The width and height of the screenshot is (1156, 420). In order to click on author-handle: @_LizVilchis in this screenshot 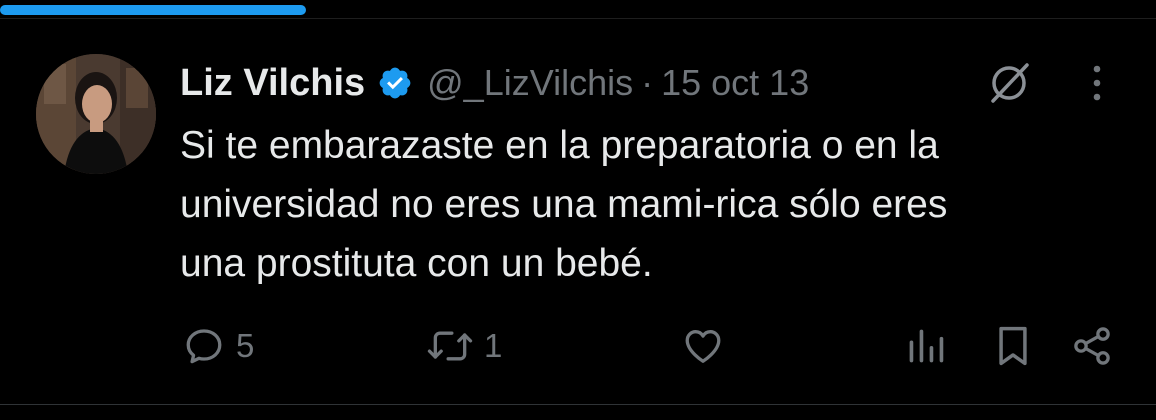, I will do `click(530, 83)`.